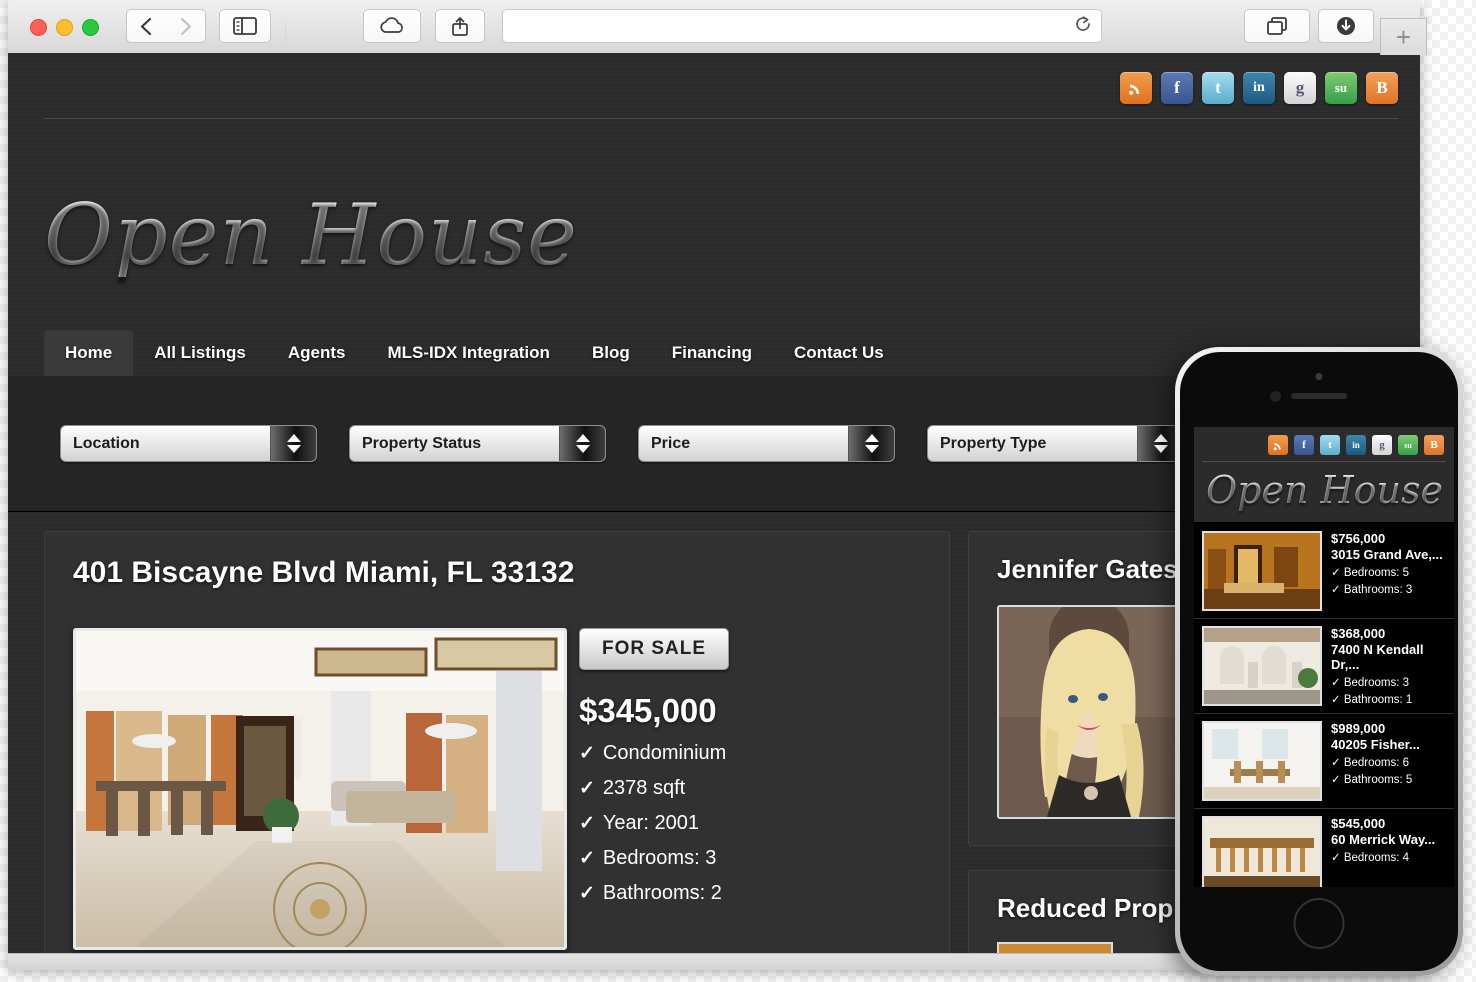 This screenshot has width=1476, height=982. I want to click on listing-price: $368,000, so click(1358, 633).